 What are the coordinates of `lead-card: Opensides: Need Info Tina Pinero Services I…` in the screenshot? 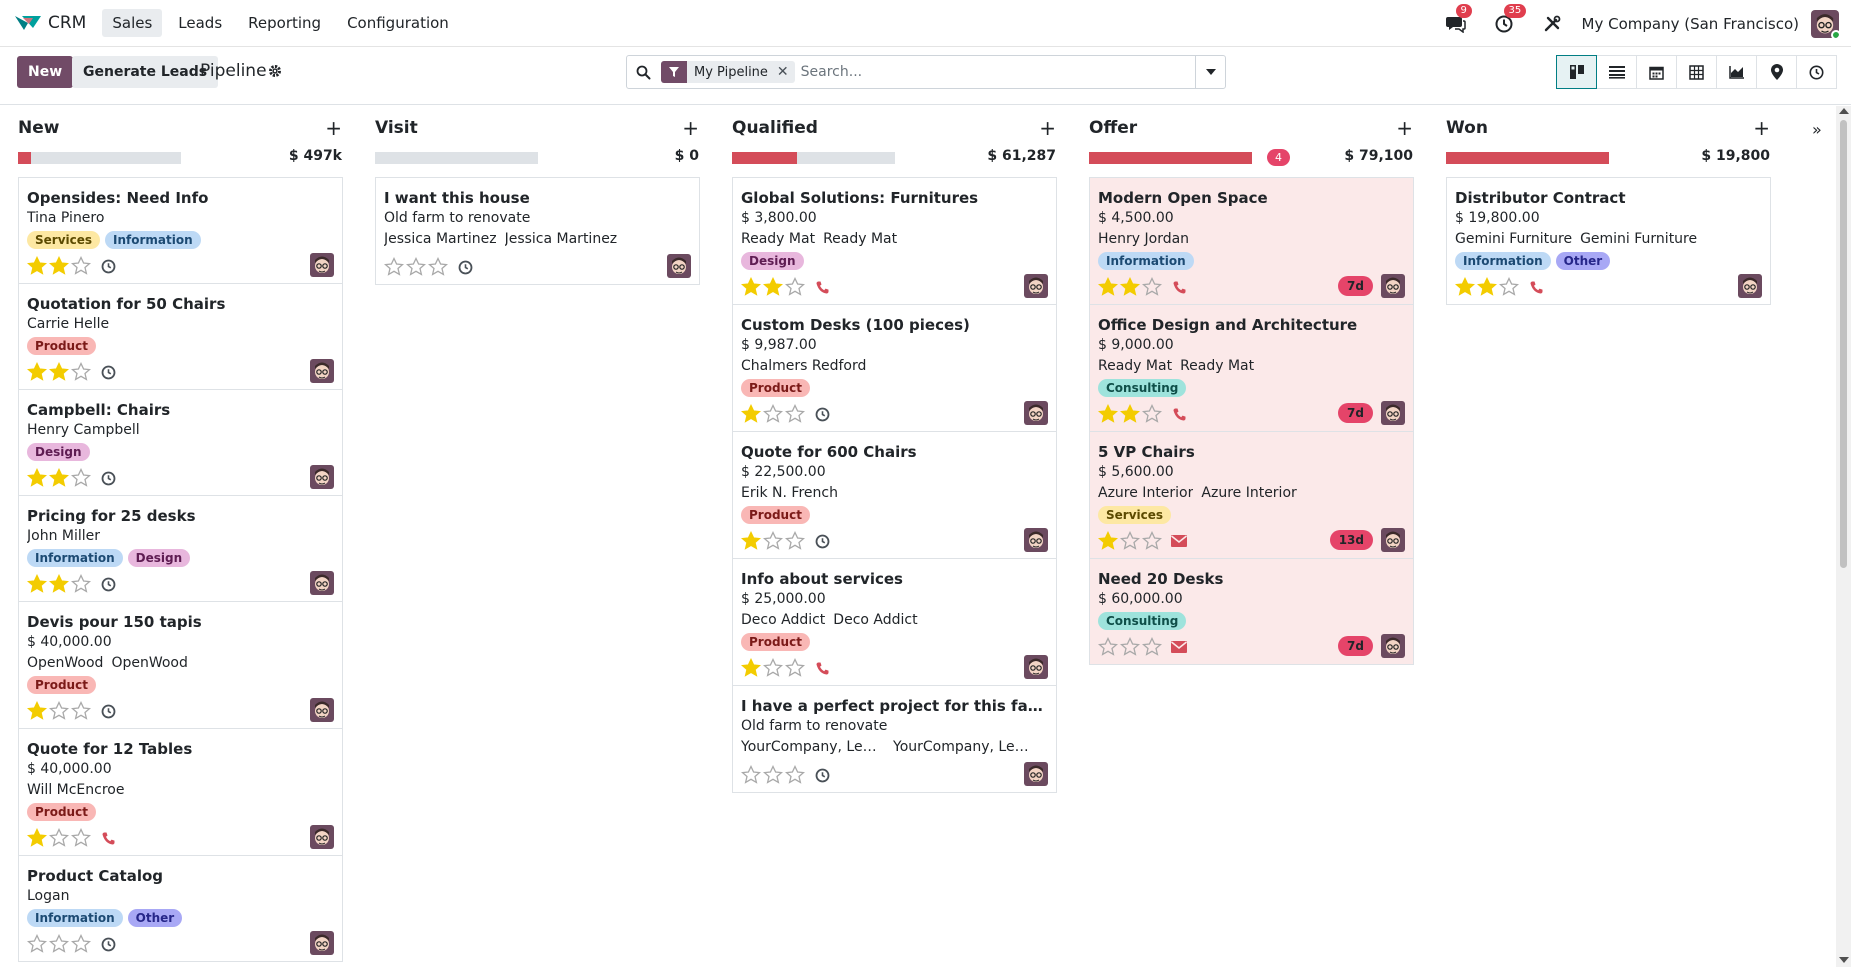 It's located at (180, 230).